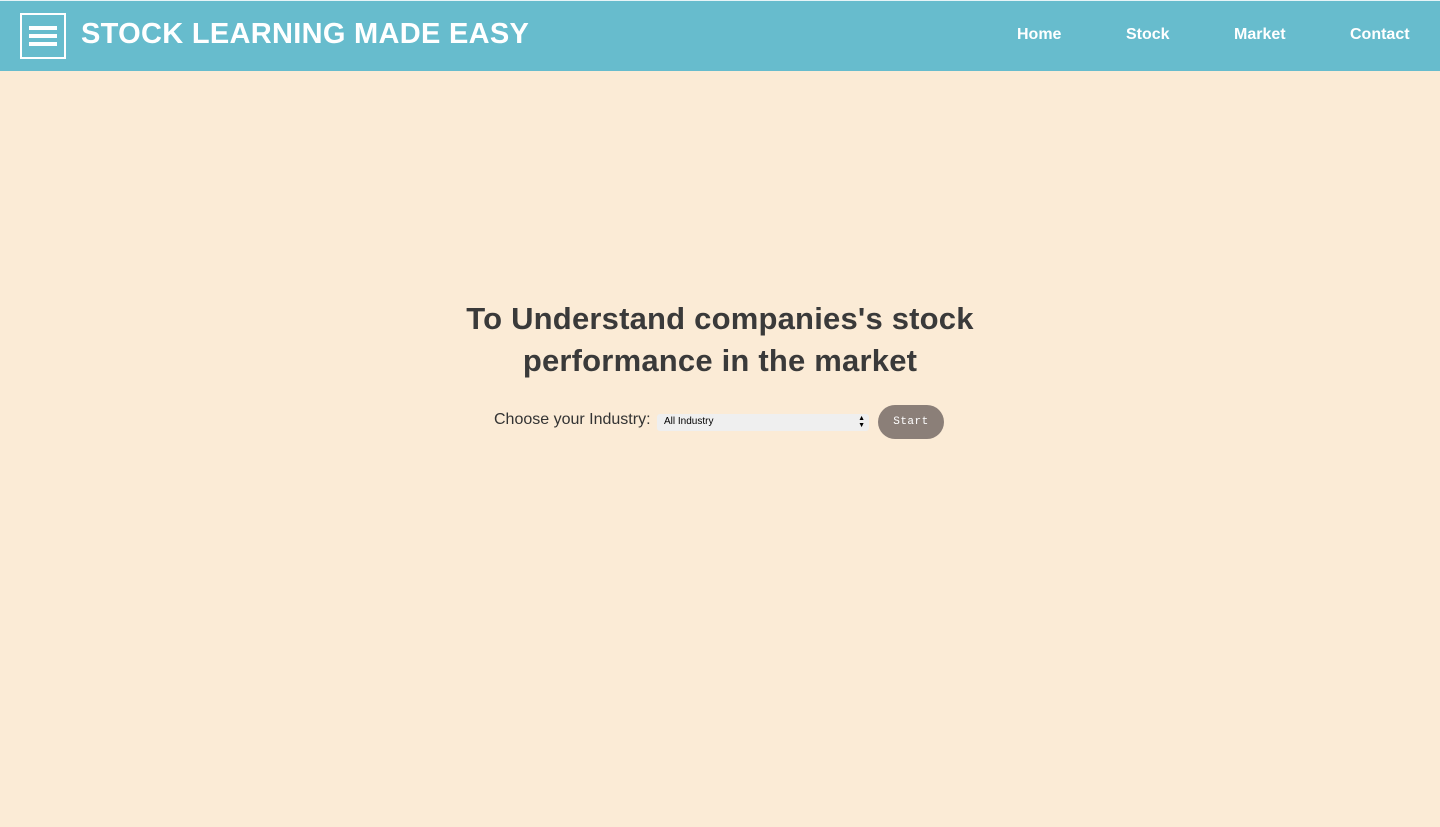 The height and width of the screenshot is (827, 1440). Describe the element at coordinates (911, 422) in the screenshot. I see `start-button: Start` at that location.